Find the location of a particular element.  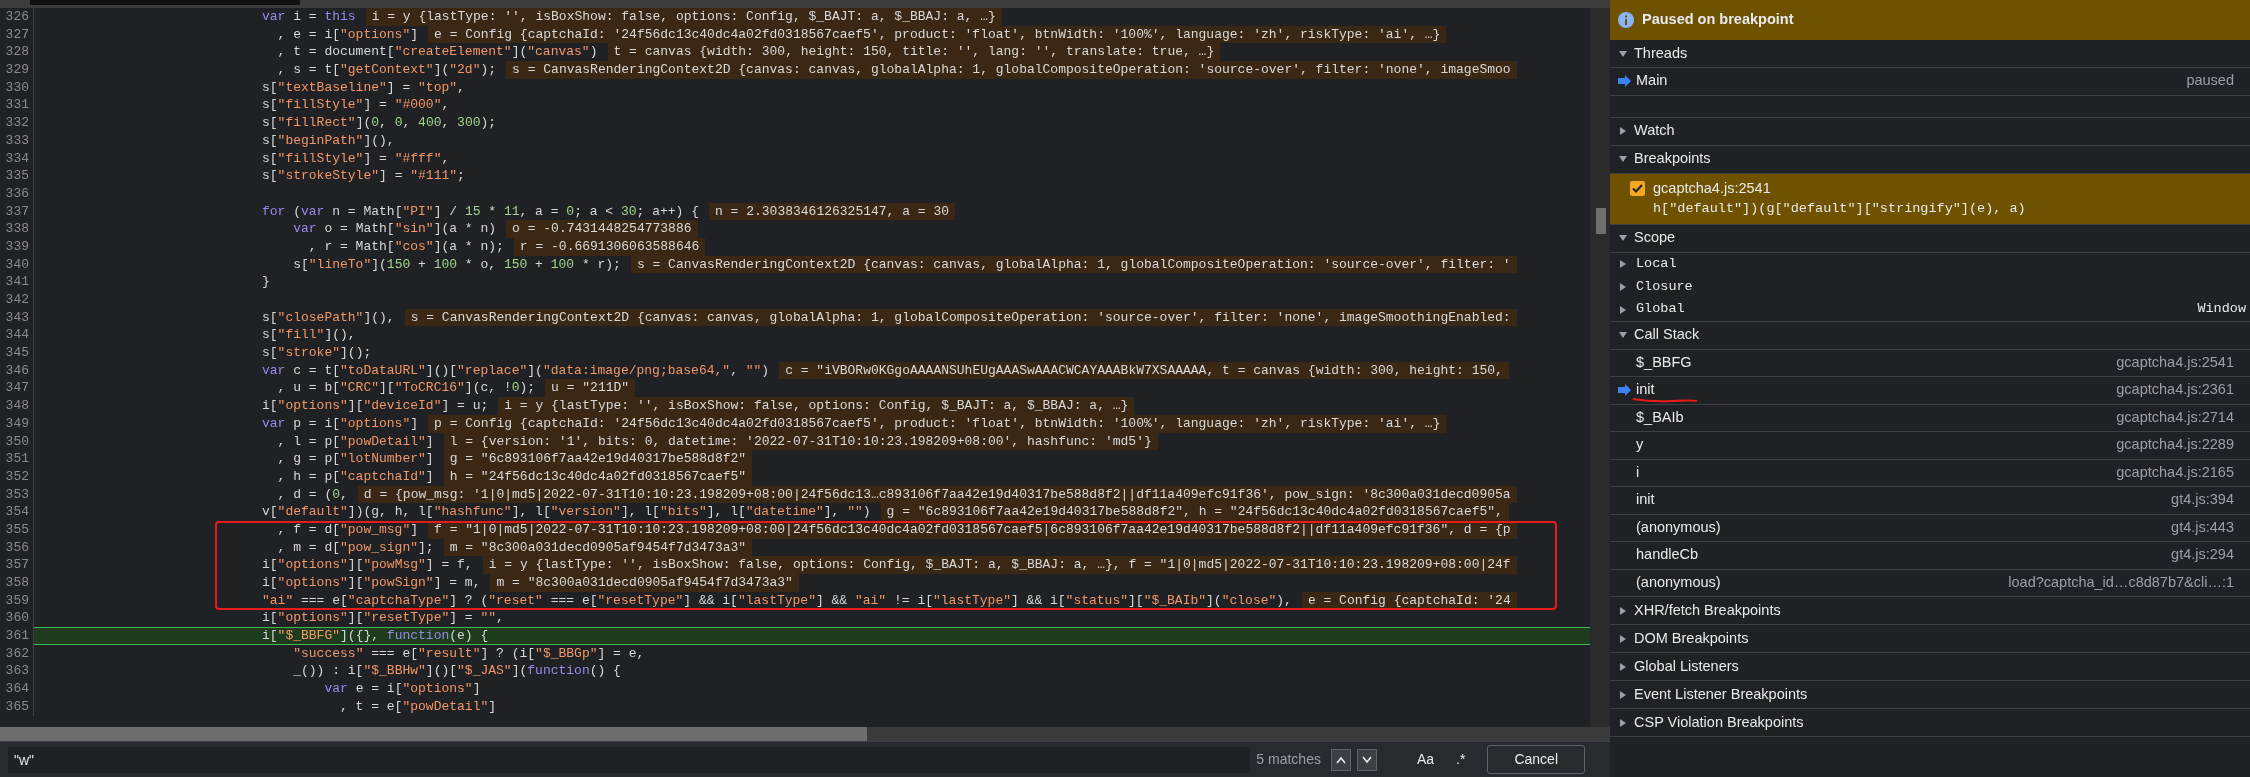

code-text: , t = e["powDetail"] is located at coordinates (418, 706).